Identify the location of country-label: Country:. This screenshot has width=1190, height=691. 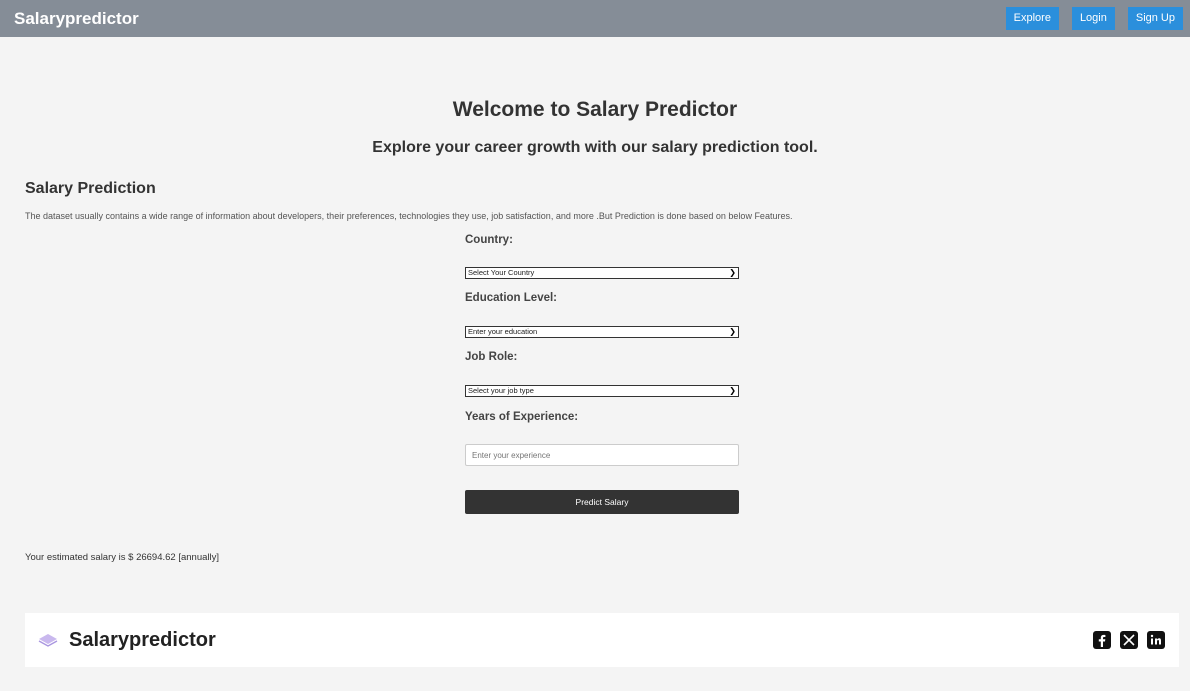
(489, 240).